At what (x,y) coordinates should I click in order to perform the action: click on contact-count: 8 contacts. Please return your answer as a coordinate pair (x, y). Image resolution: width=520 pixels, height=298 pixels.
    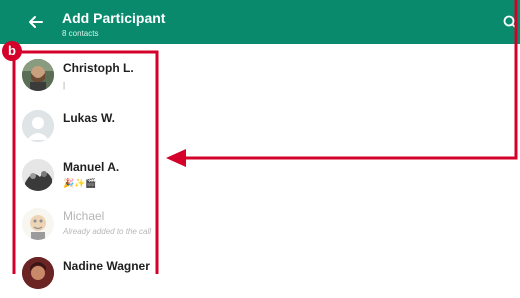
    Looking at the image, I should click on (80, 33).